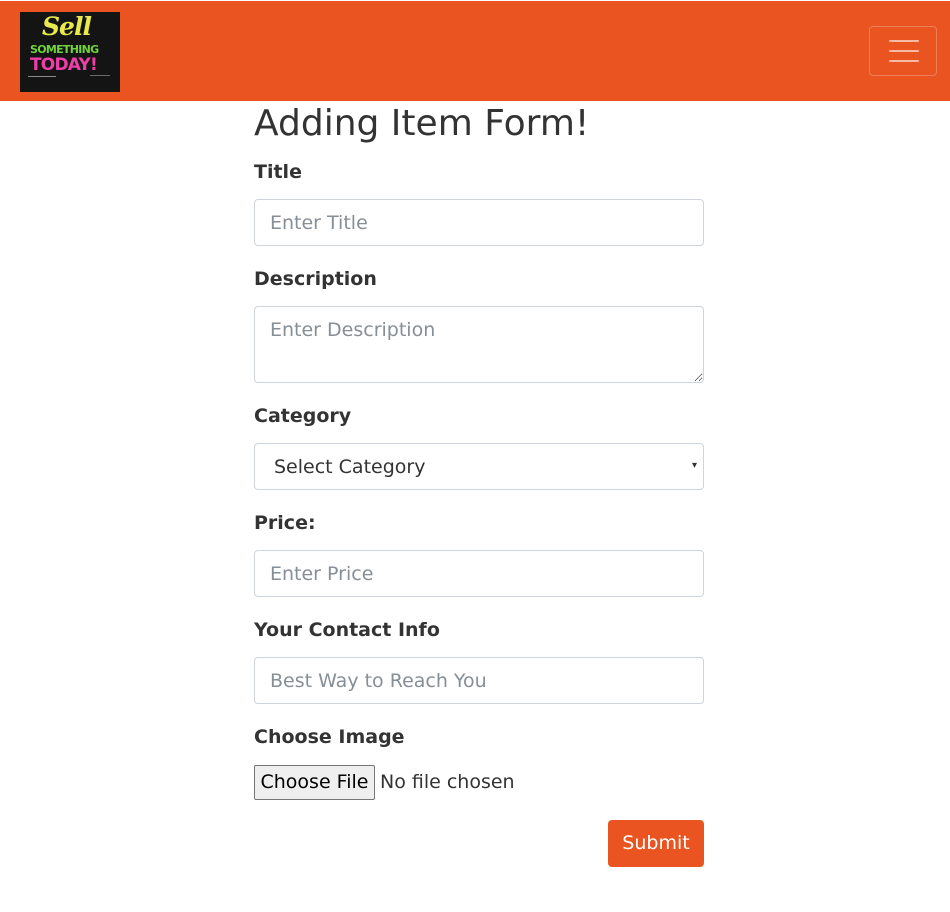  Describe the element at coordinates (447, 782) in the screenshot. I see `file-status-text: No file chosen` at that location.